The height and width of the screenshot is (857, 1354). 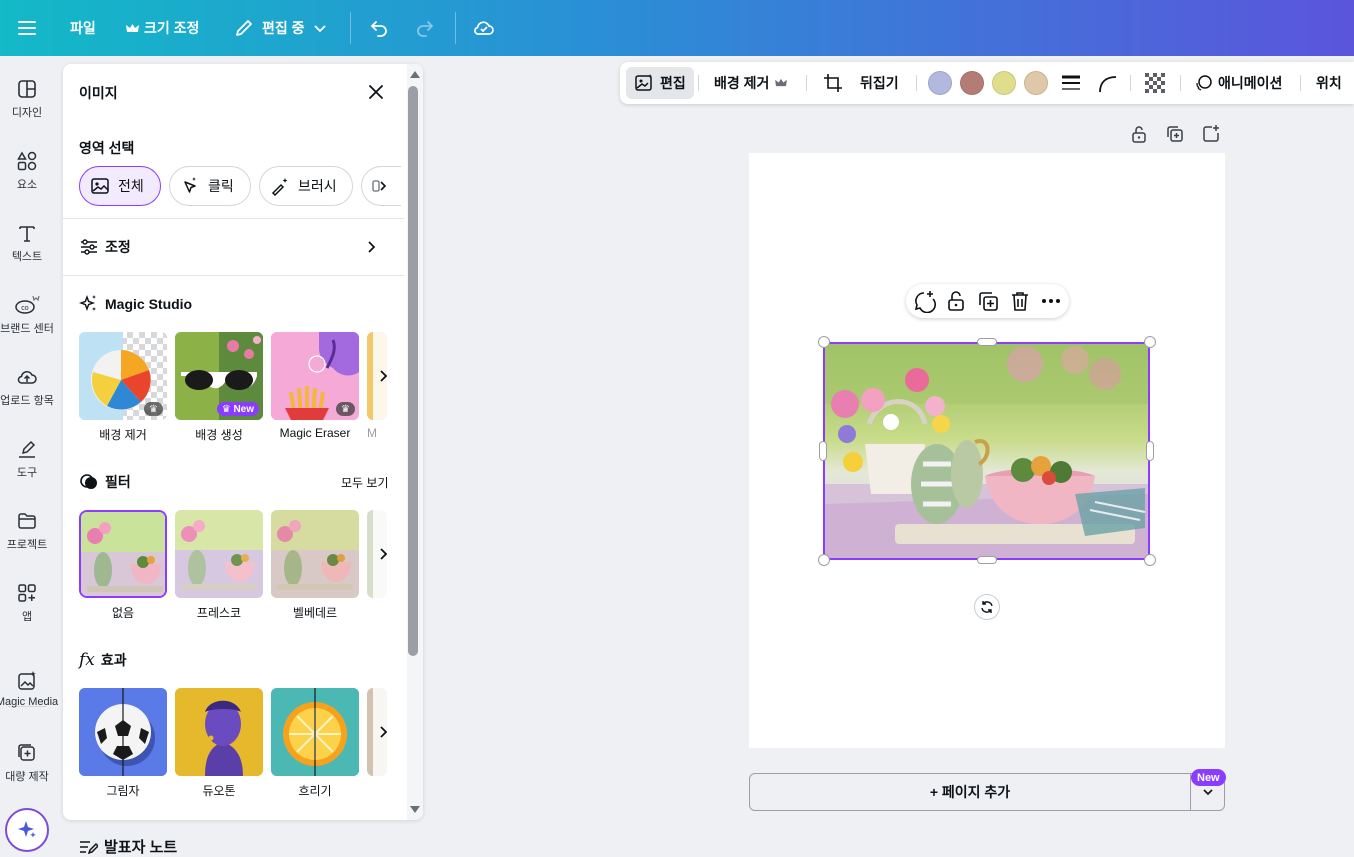 I want to click on chip-brush: 브러시, so click(x=306, y=186).